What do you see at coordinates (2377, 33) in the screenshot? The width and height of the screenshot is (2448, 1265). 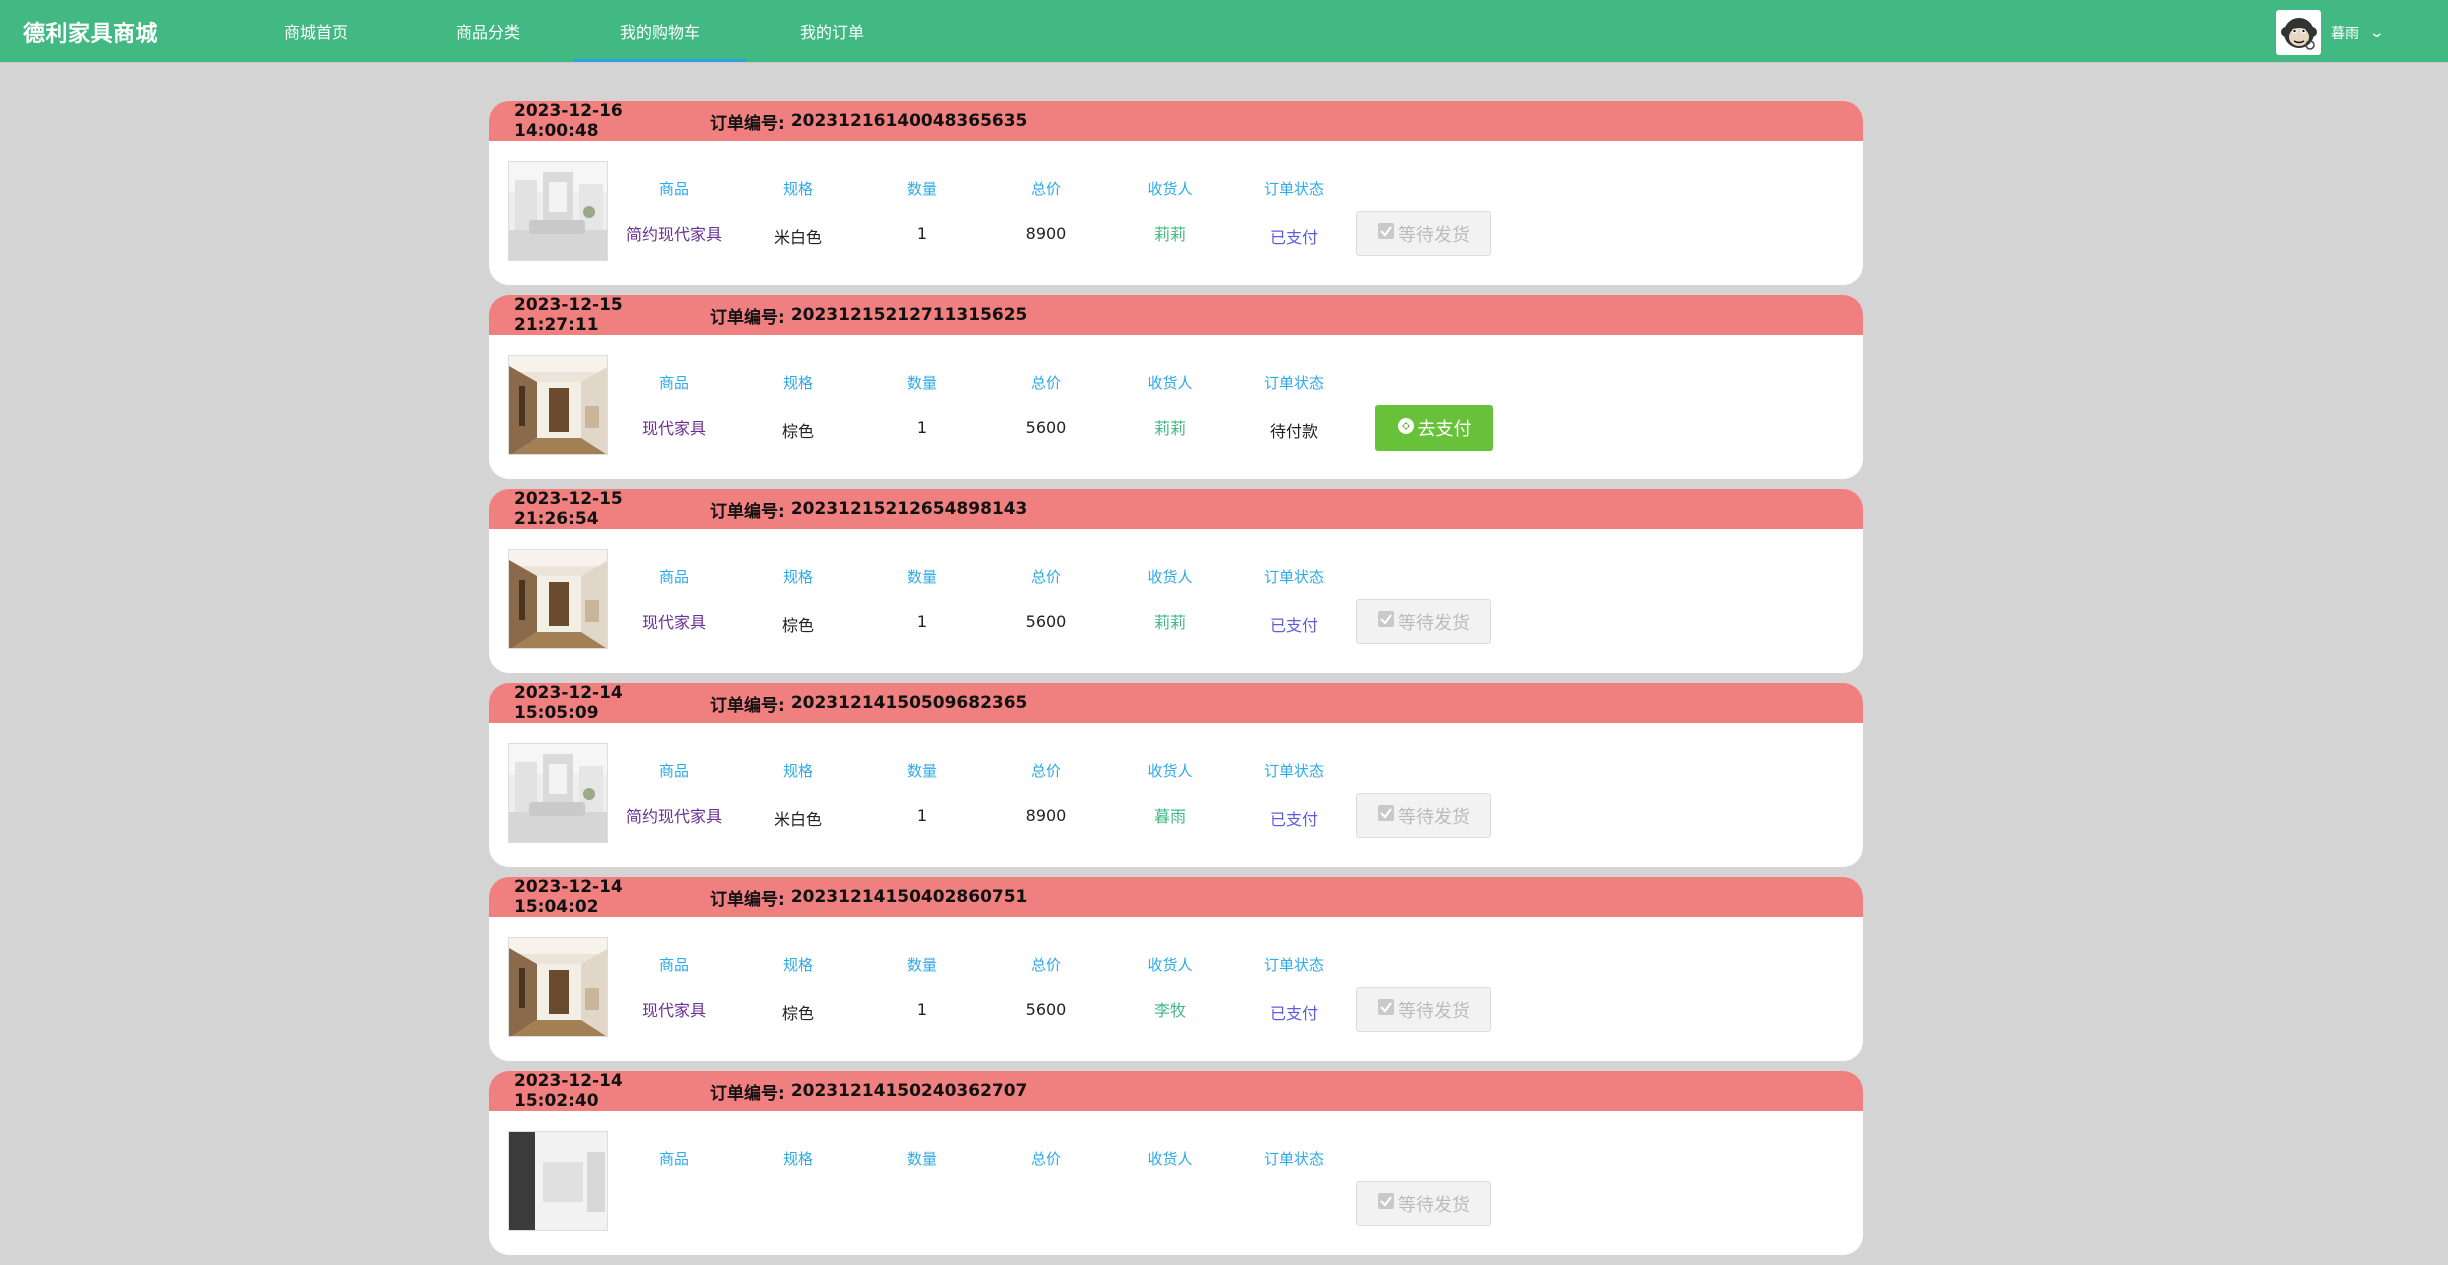 I see `chevron-down-icon: ⌄` at bounding box center [2377, 33].